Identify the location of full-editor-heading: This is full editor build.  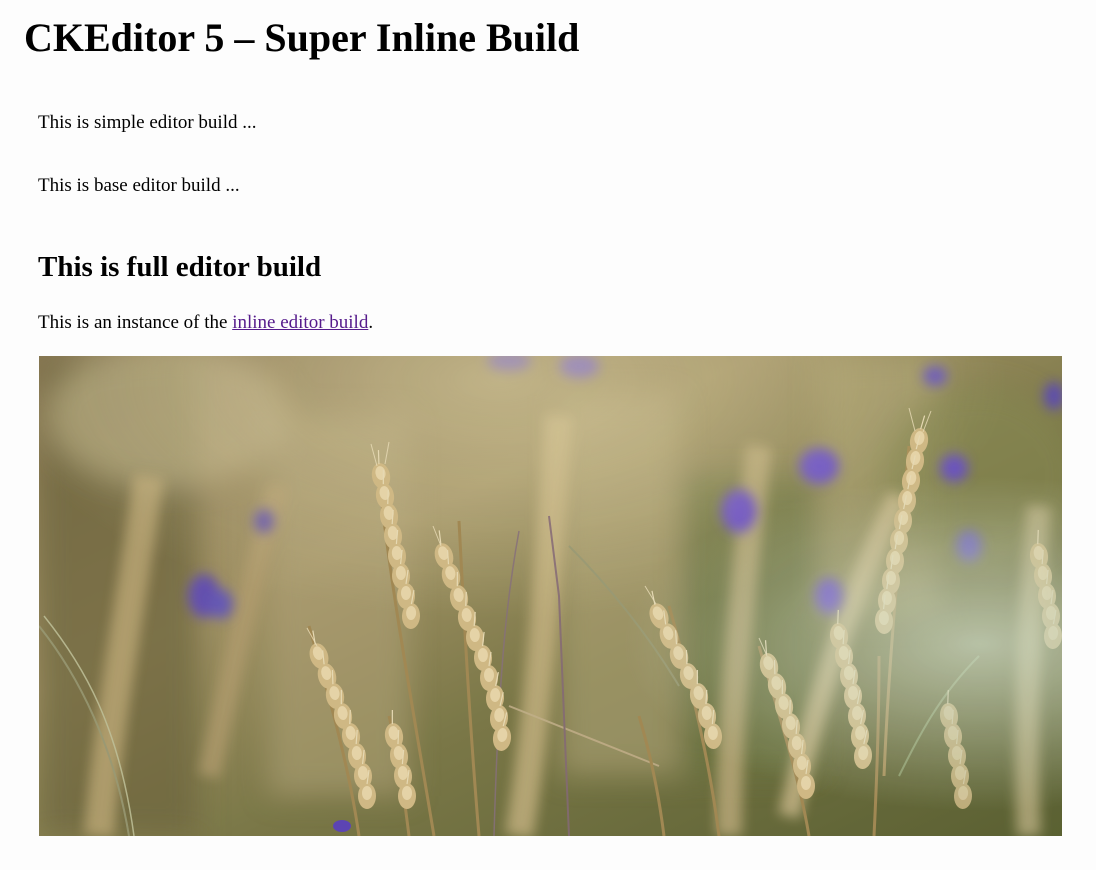
(550, 267).